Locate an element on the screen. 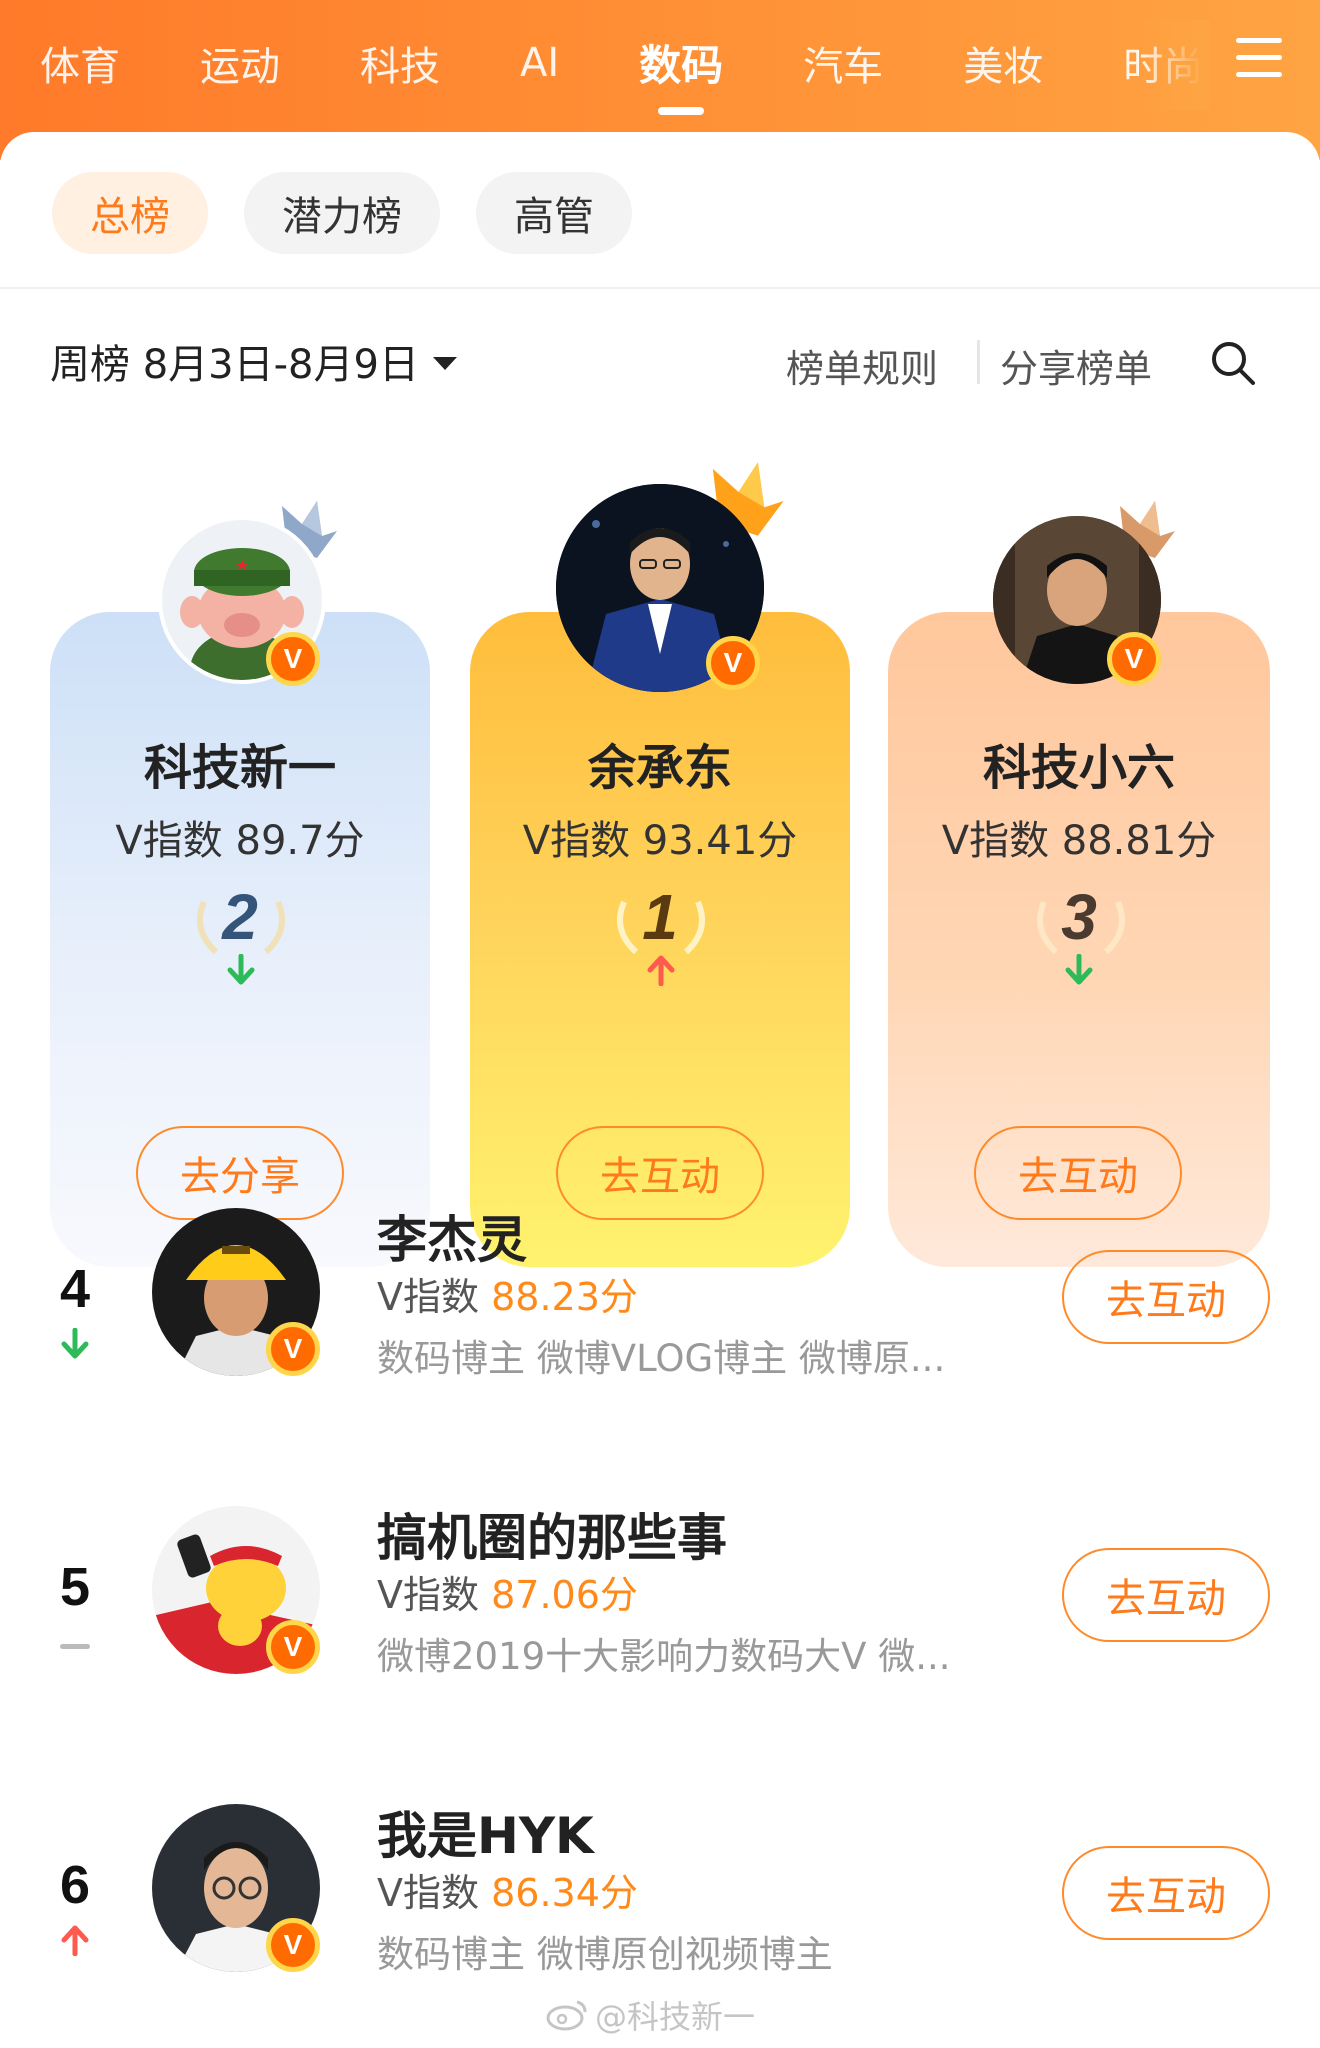 This screenshot has width=1320, height=2048. weibo-icon is located at coordinates (566, 2015).